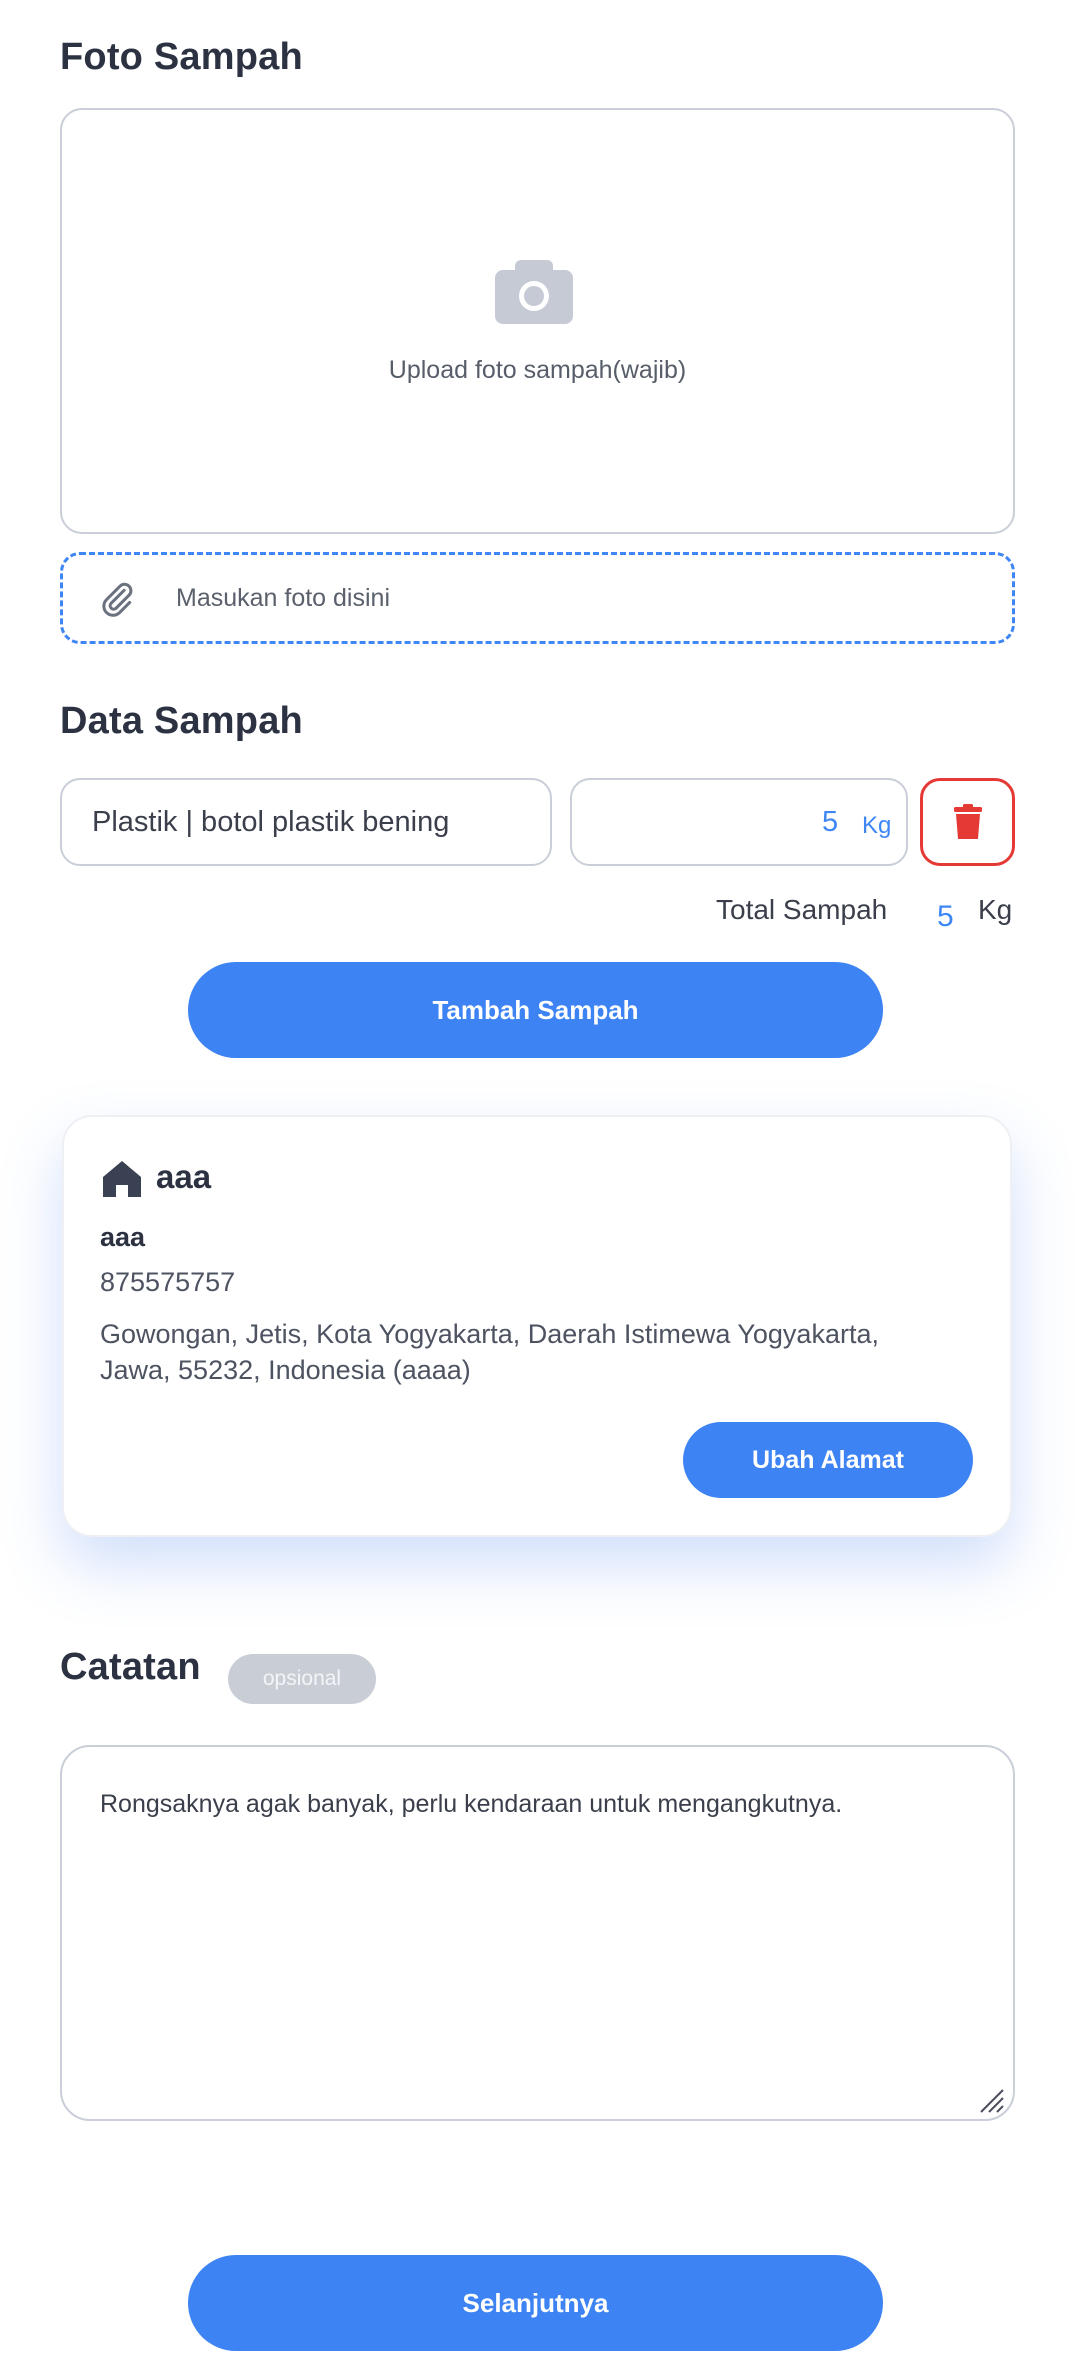 This screenshot has width=1080, height=2376. What do you see at coordinates (181, 57) in the screenshot?
I see `photo-section-title: Foto Sampah` at bounding box center [181, 57].